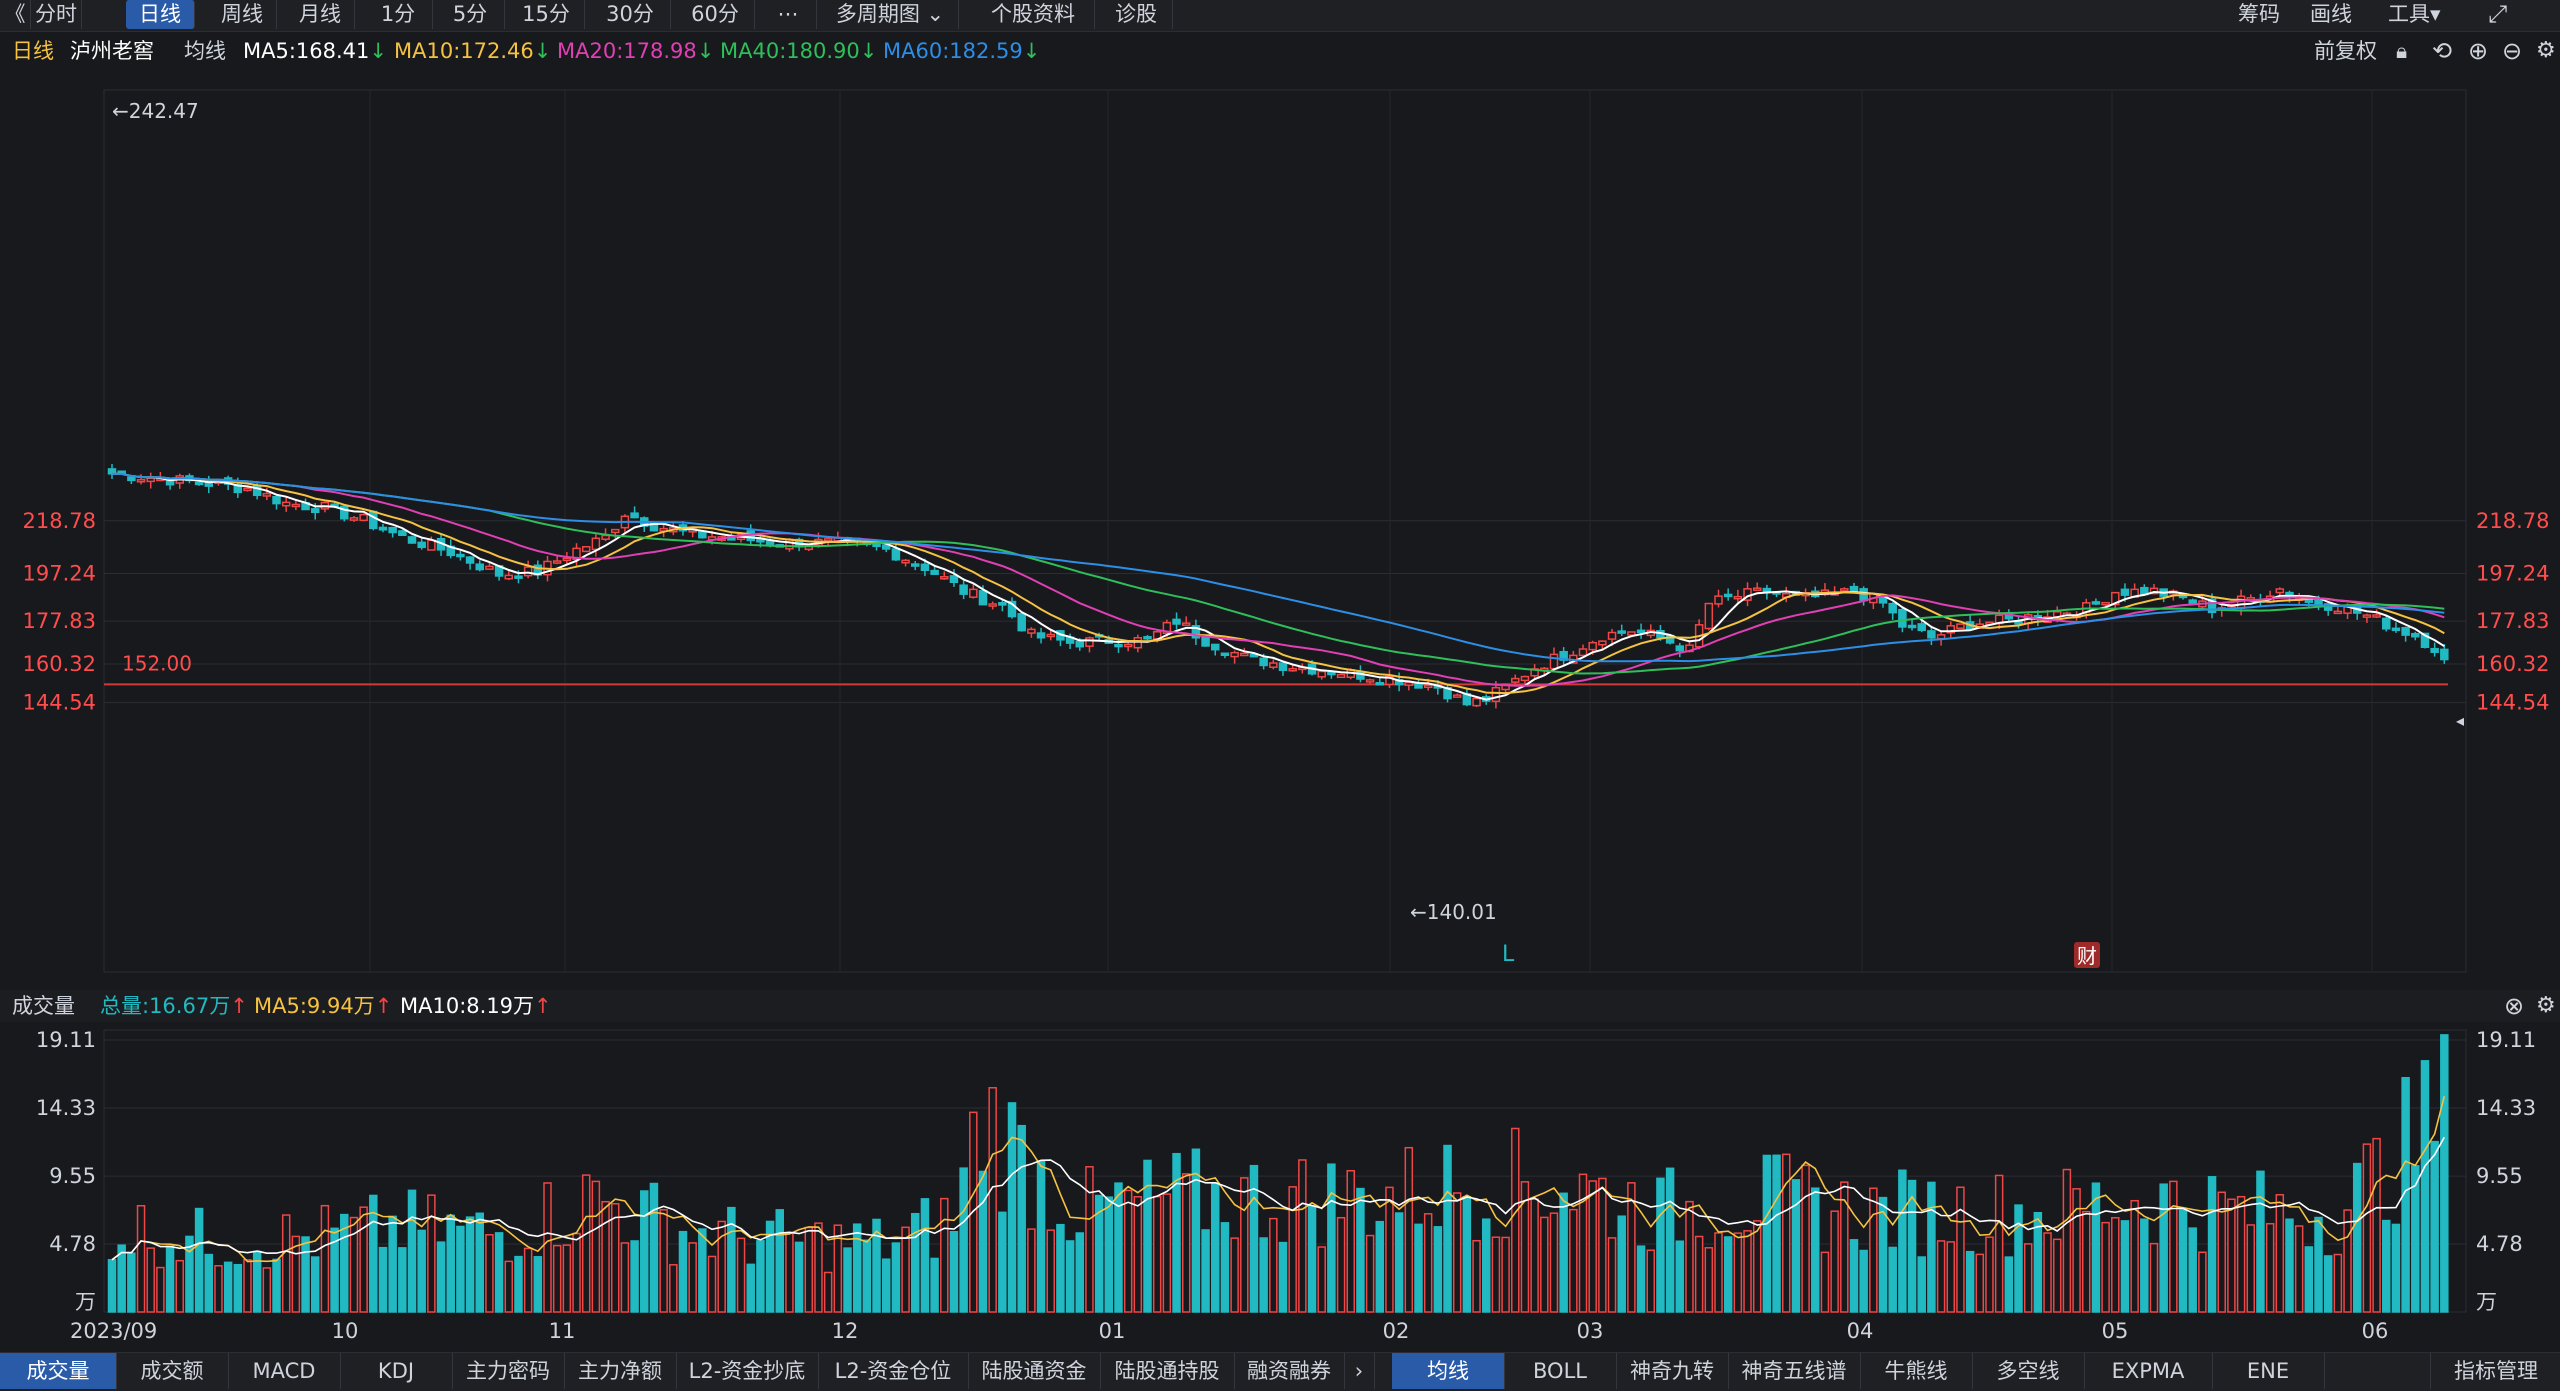  I want to click on tab-diagnose: 诊股, so click(1136, 14).